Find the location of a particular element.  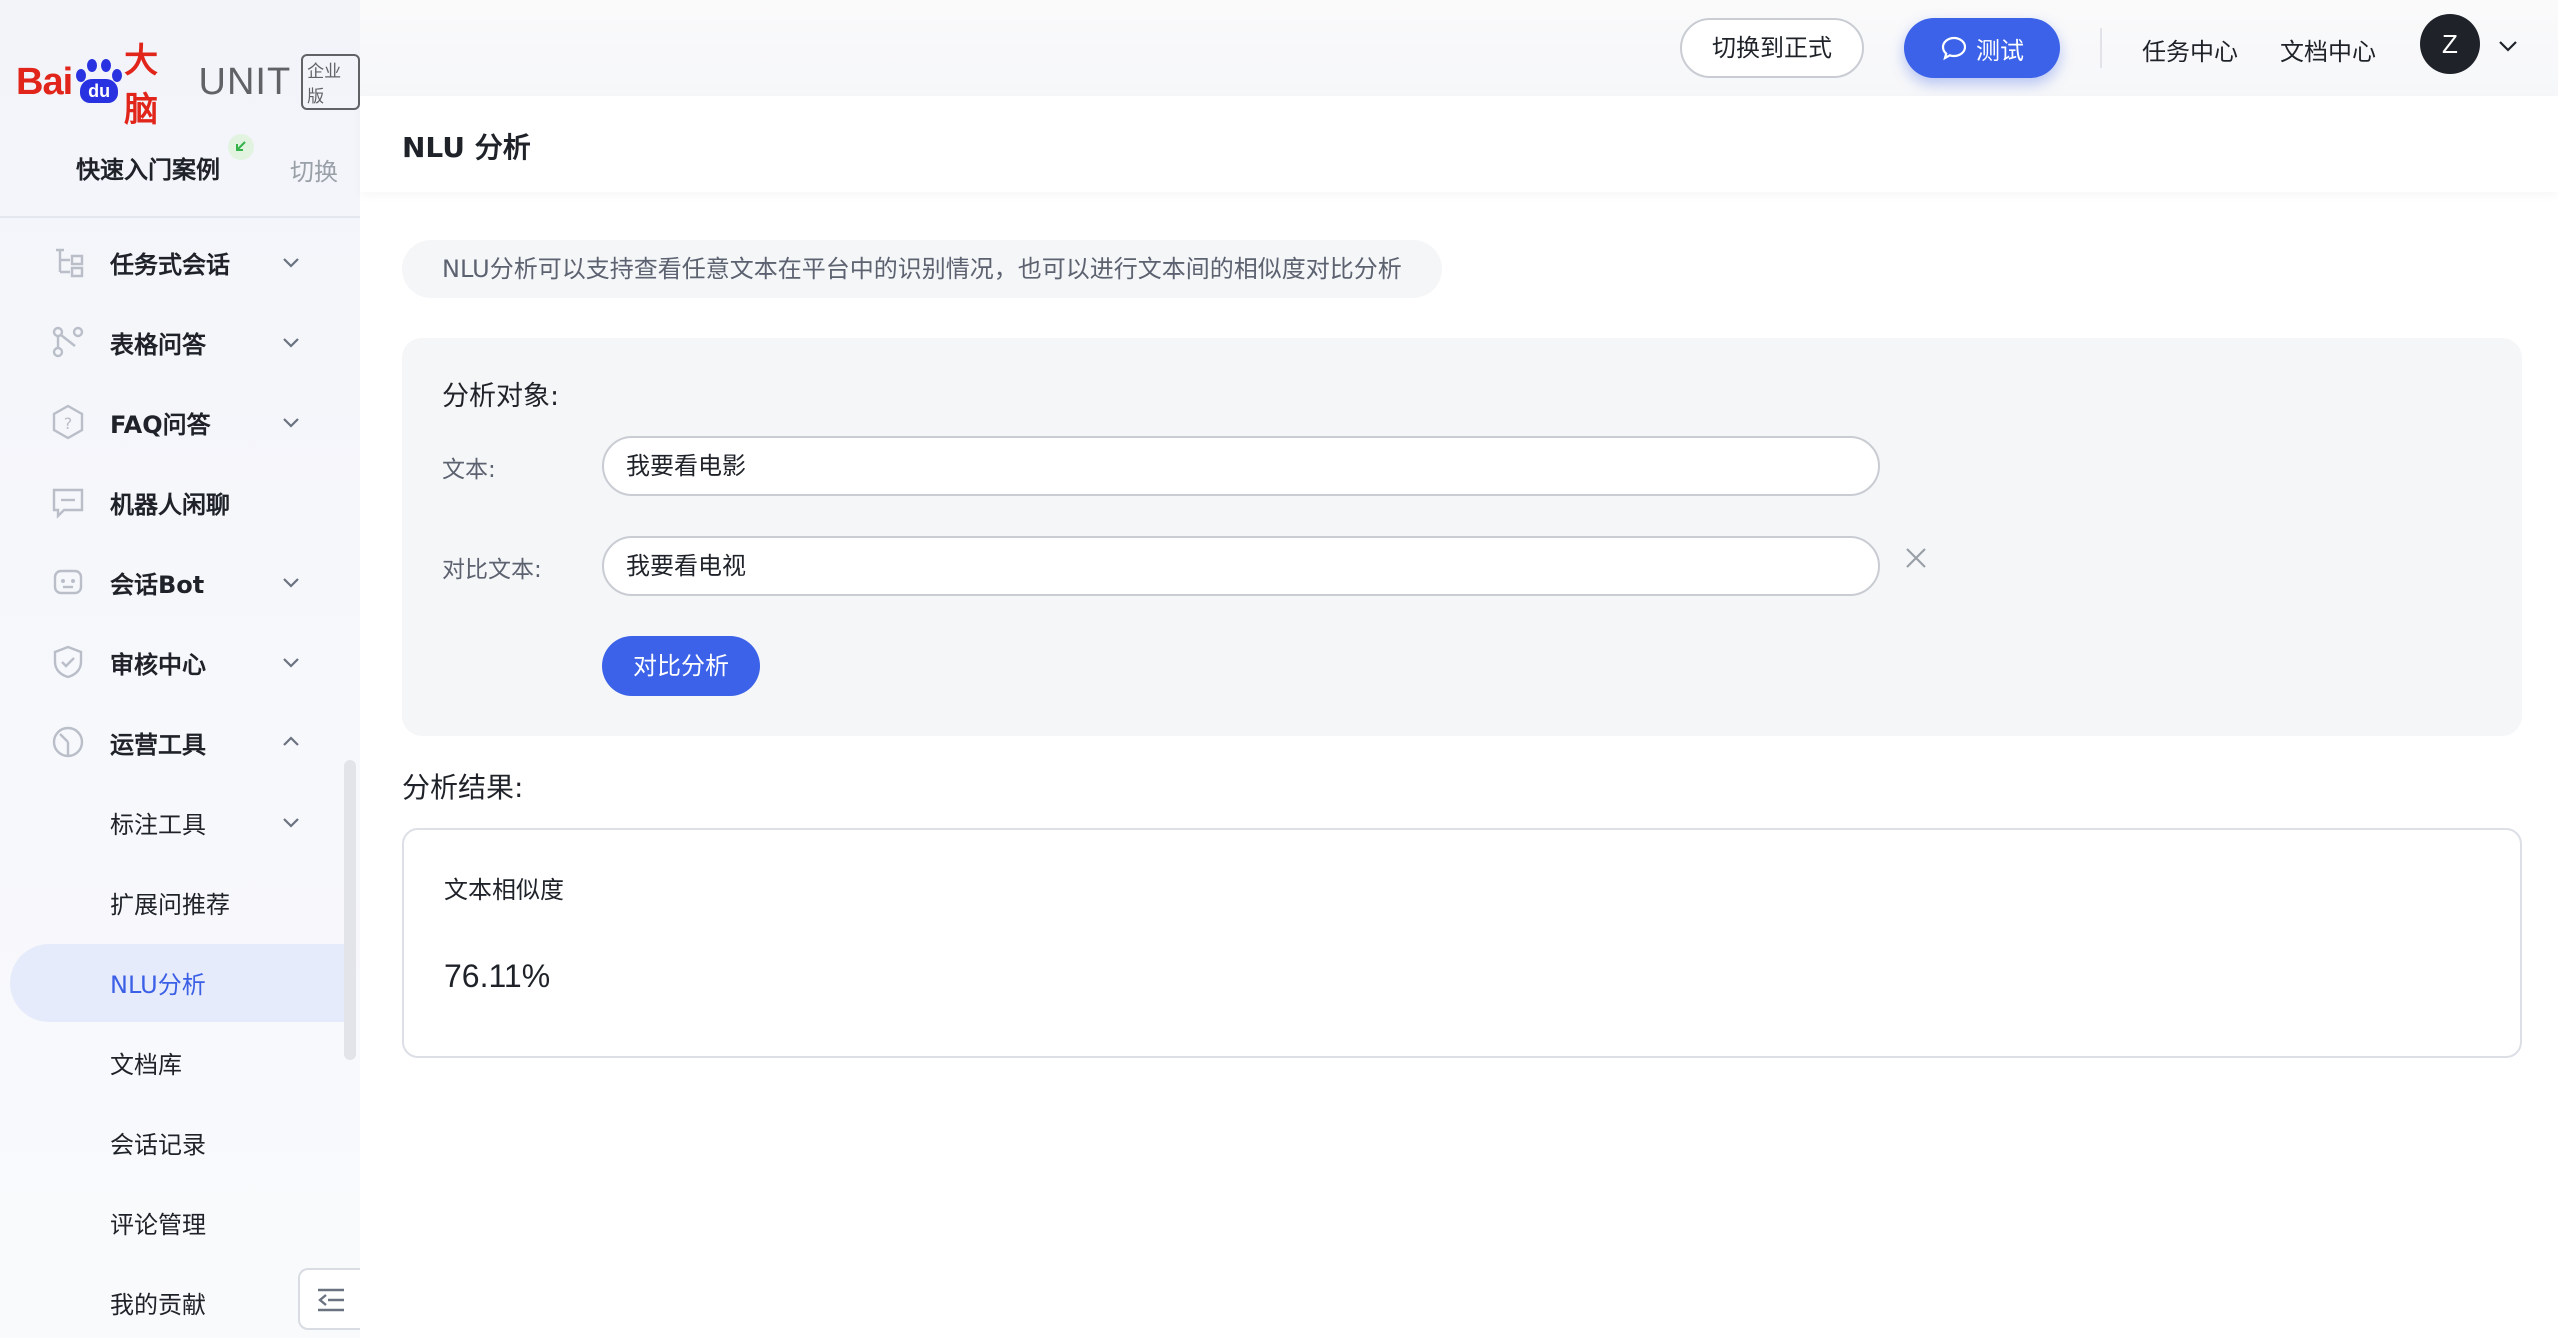

sidebar-item-label: NLU分析 is located at coordinates (158, 984).